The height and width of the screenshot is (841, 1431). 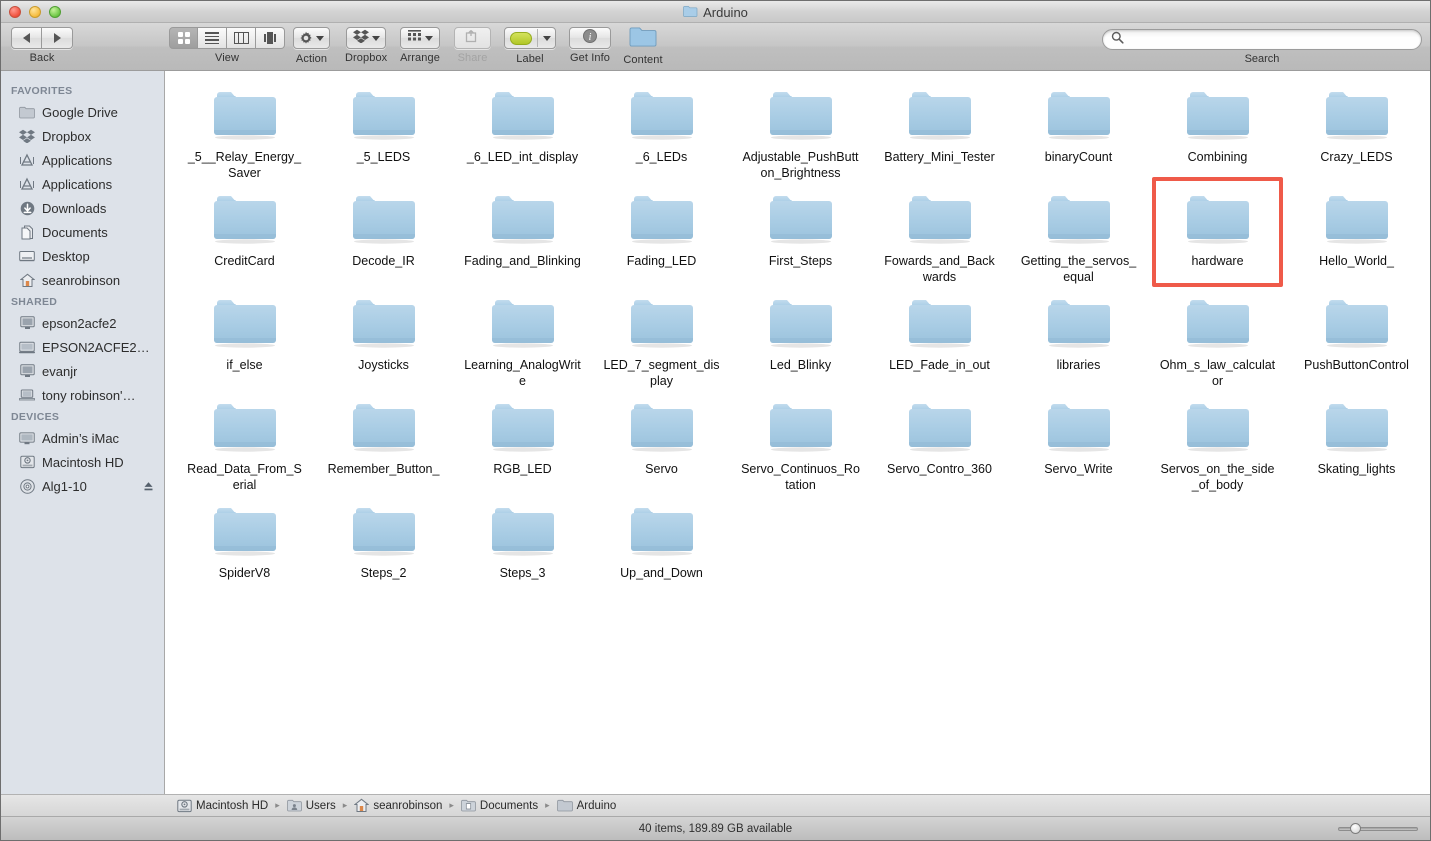 What do you see at coordinates (26, 38) in the screenshot?
I see `back-button` at bounding box center [26, 38].